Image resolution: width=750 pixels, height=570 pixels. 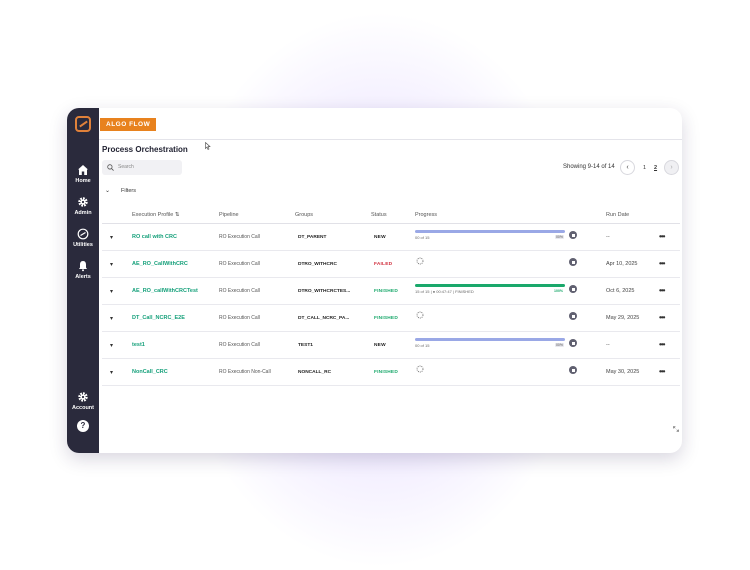 I want to click on profile-link: test1, so click(x=138, y=345).